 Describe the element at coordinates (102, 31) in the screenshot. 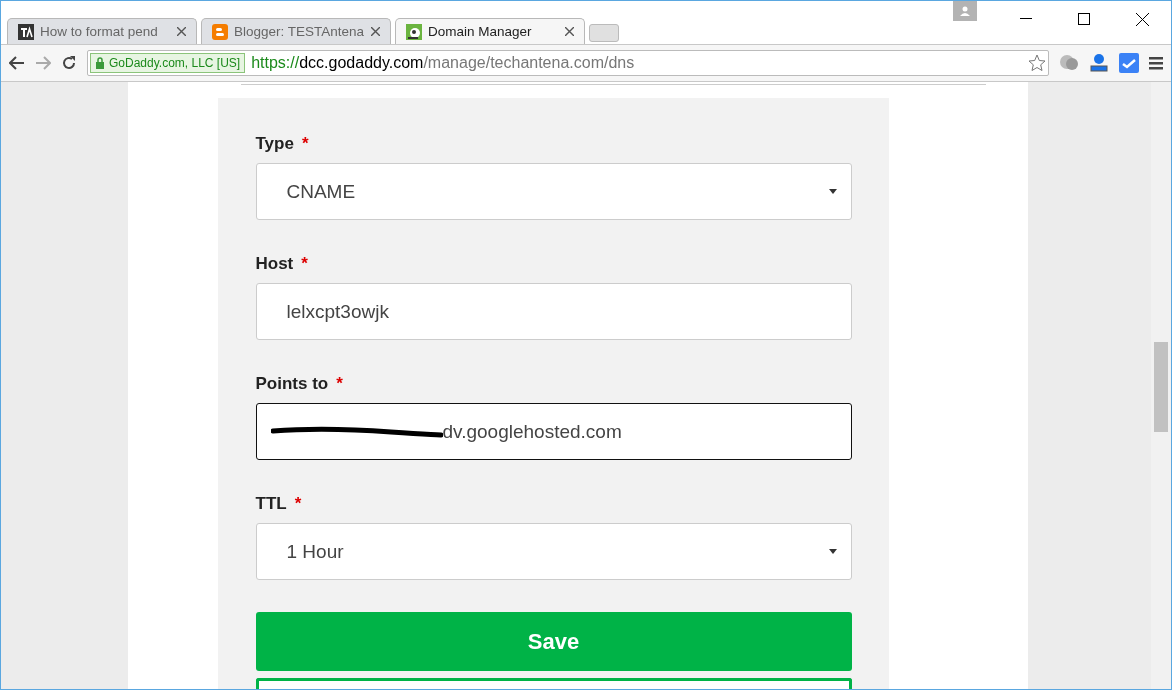

I see `browser-tab: How to format pend` at that location.